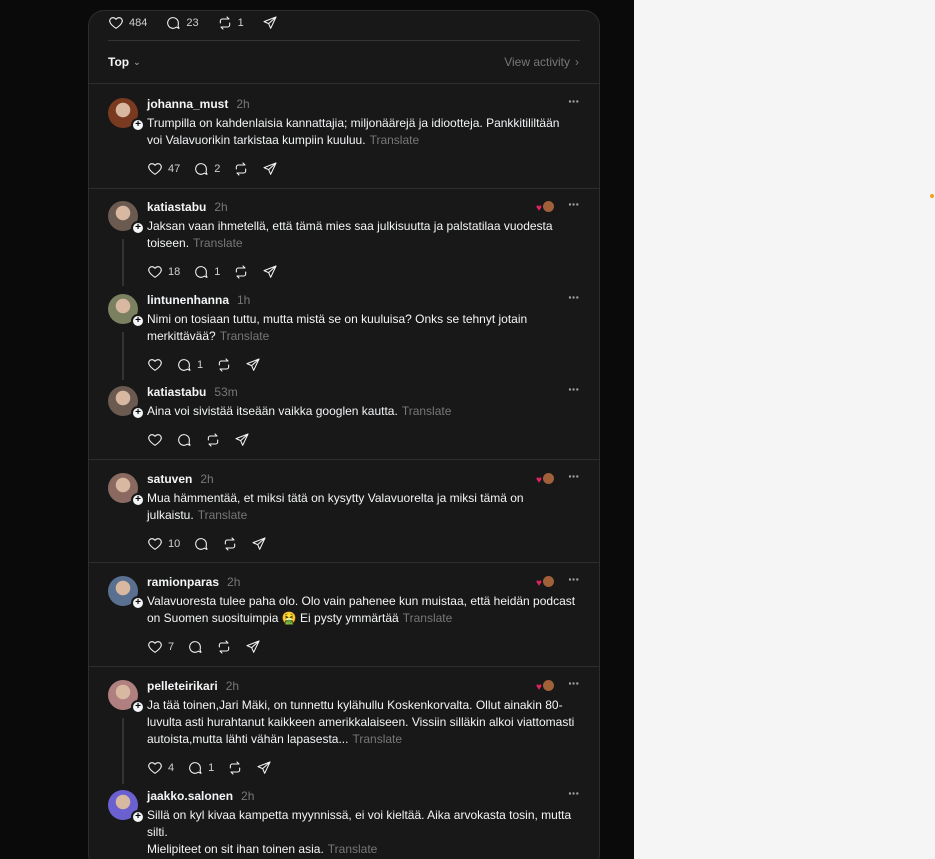 This screenshot has width=935, height=859. I want to click on username: ramionparas, so click(183, 582).